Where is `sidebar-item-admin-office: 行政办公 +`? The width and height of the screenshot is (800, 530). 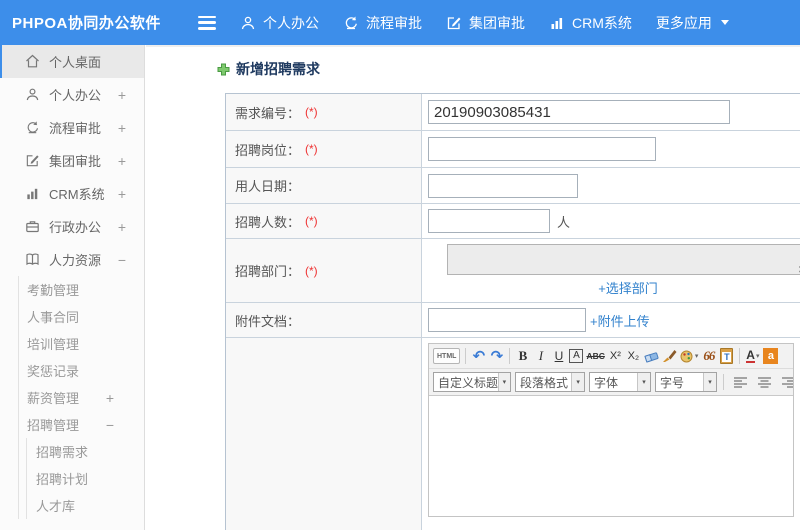 sidebar-item-admin-office: 行政办公 + is located at coordinates (72, 226).